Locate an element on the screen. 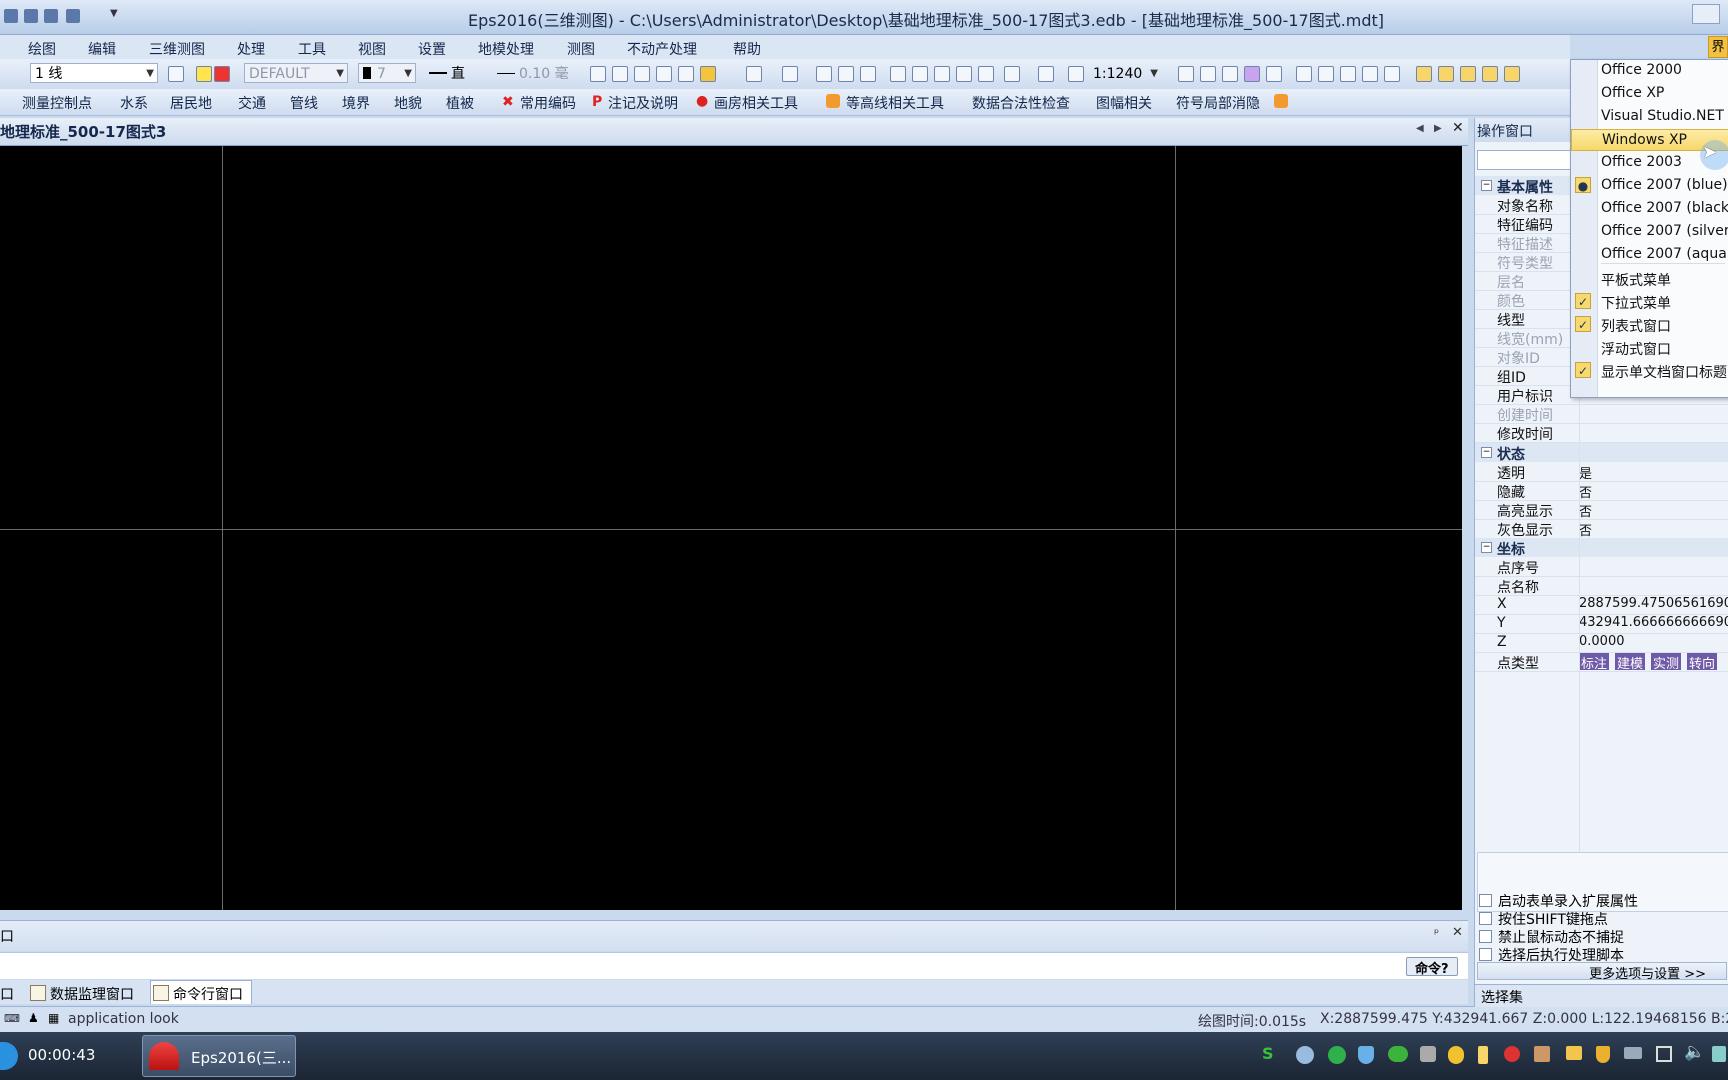 This screenshot has height=1080, width=1728. print-icon is located at coordinates (31, 16).